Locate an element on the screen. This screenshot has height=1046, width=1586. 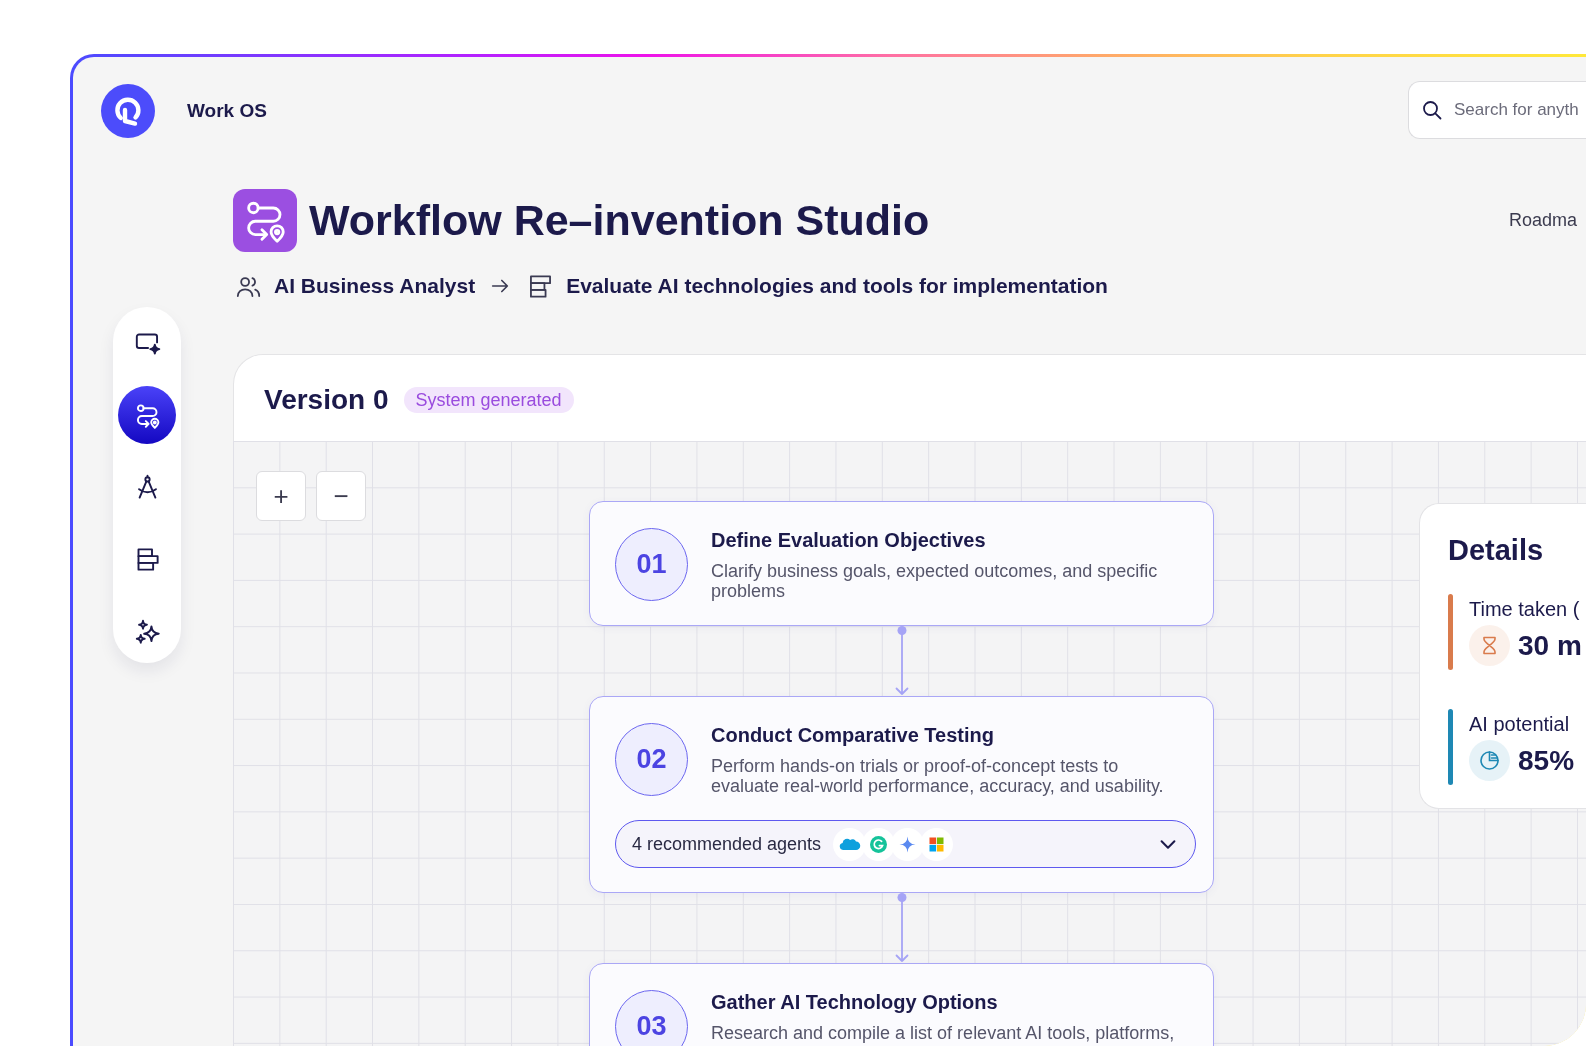
metric-label: AI potential is located at coordinates (1520, 724).